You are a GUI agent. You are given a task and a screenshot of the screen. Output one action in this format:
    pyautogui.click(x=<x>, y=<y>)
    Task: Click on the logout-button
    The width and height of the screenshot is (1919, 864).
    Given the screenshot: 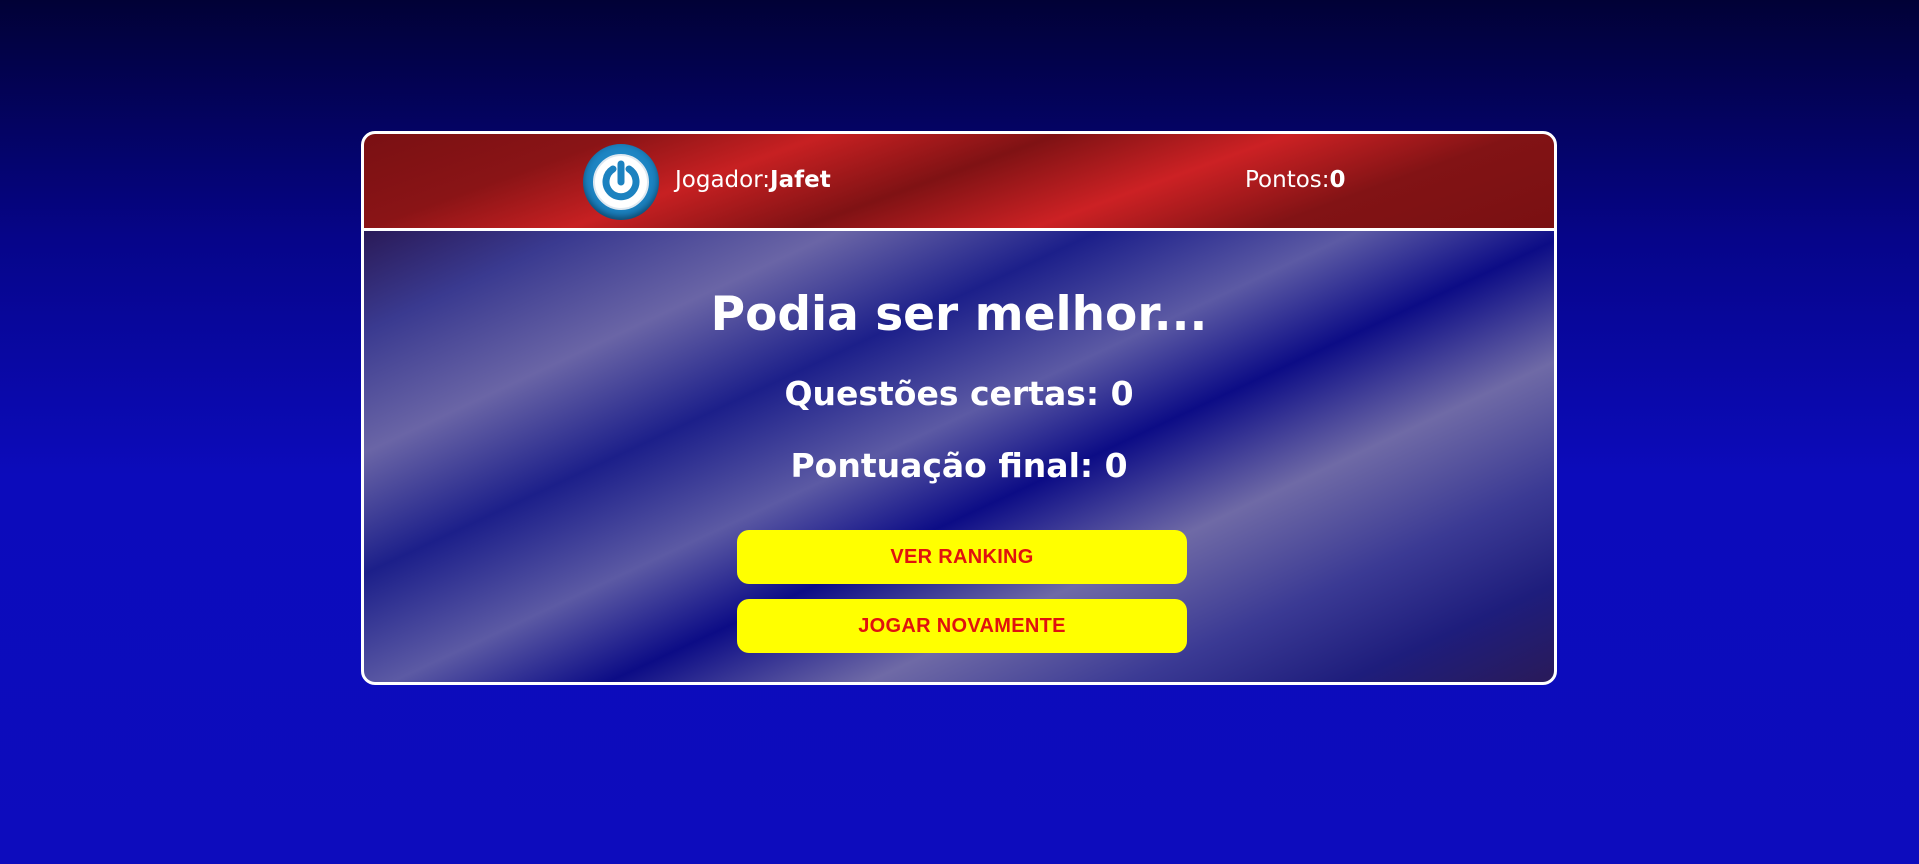 What is the action you would take?
    pyautogui.click(x=621, y=182)
    